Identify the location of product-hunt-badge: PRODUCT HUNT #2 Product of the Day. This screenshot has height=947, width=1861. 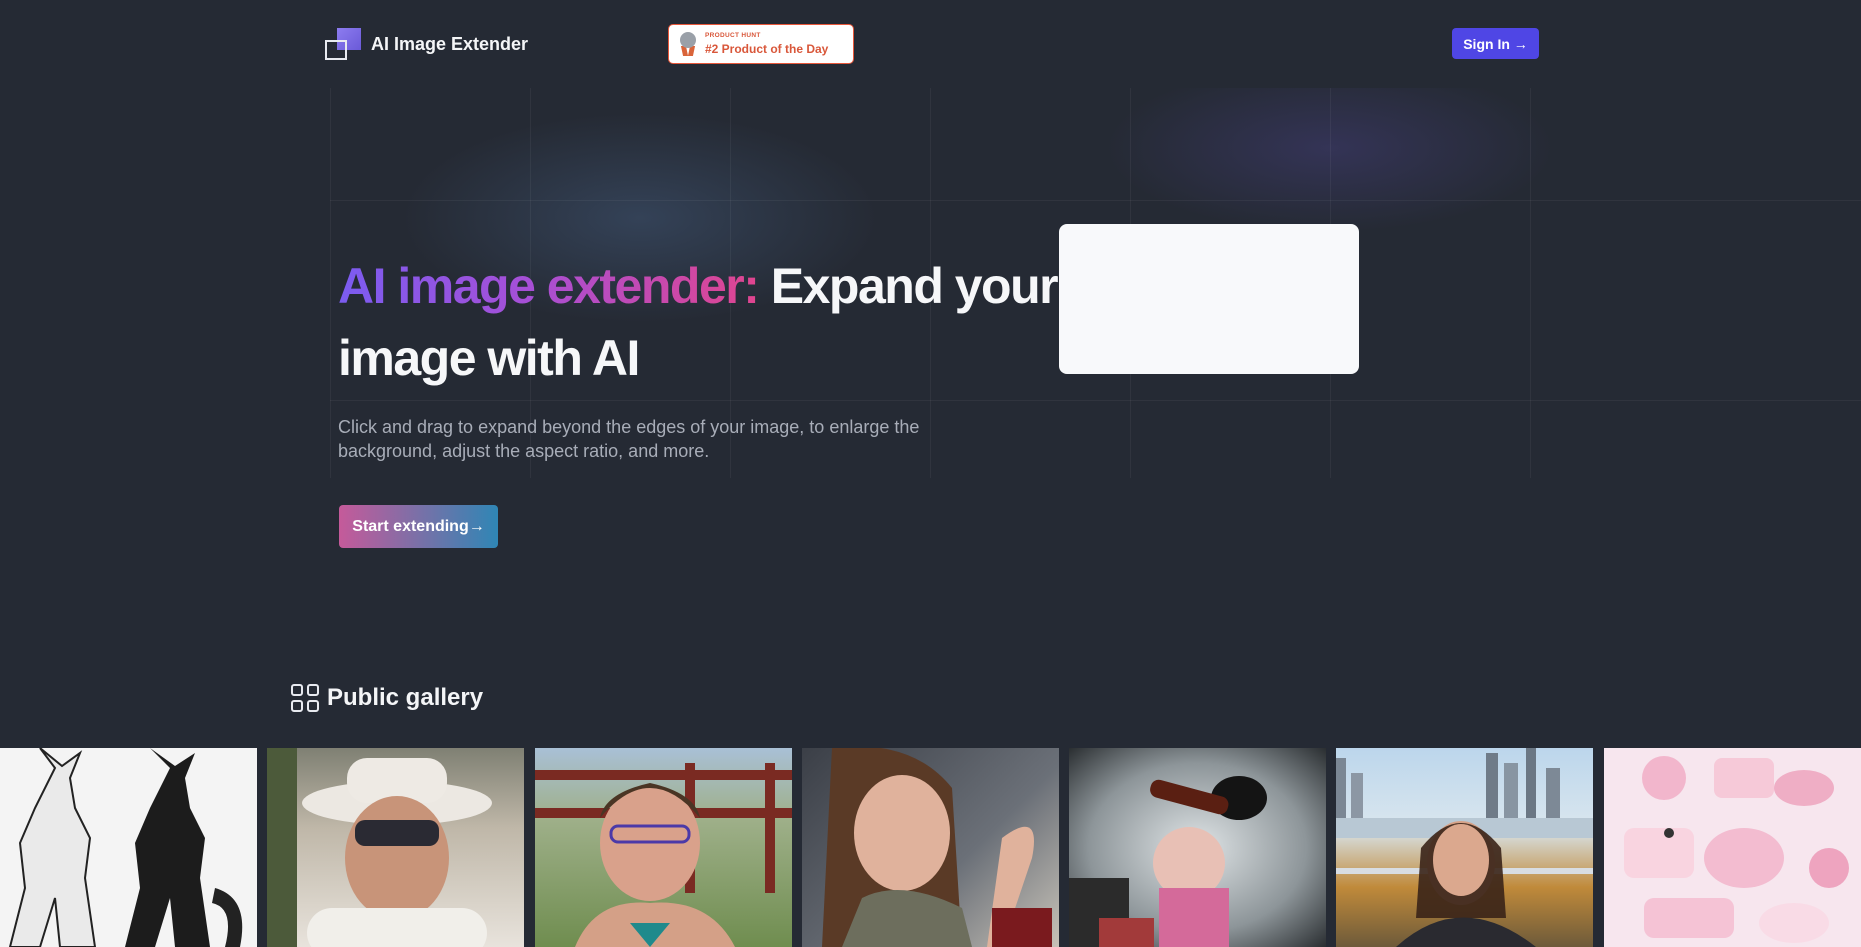
(761, 44).